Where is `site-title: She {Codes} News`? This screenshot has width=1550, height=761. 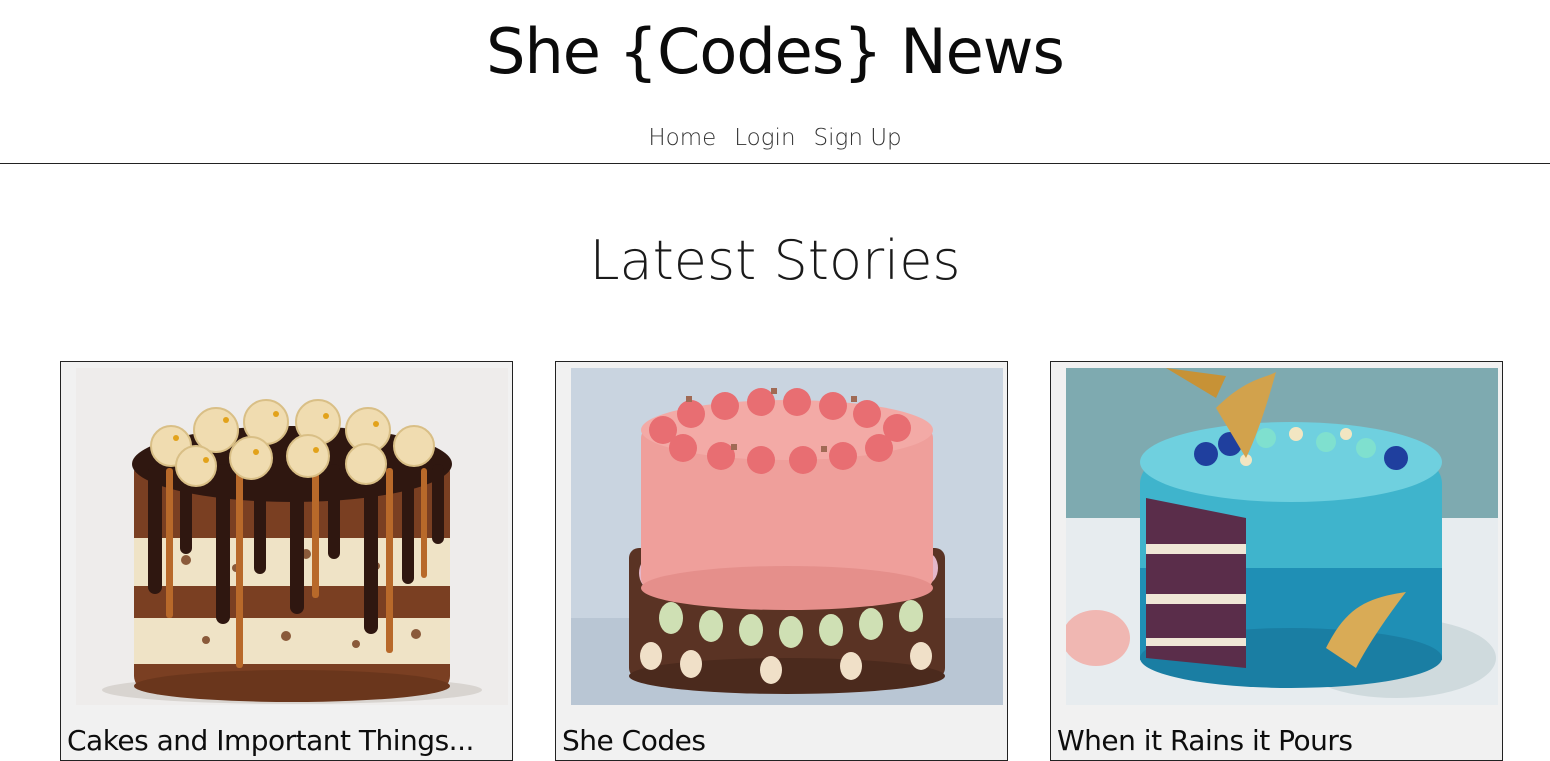
site-title: She {Codes} News is located at coordinates (775, 51).